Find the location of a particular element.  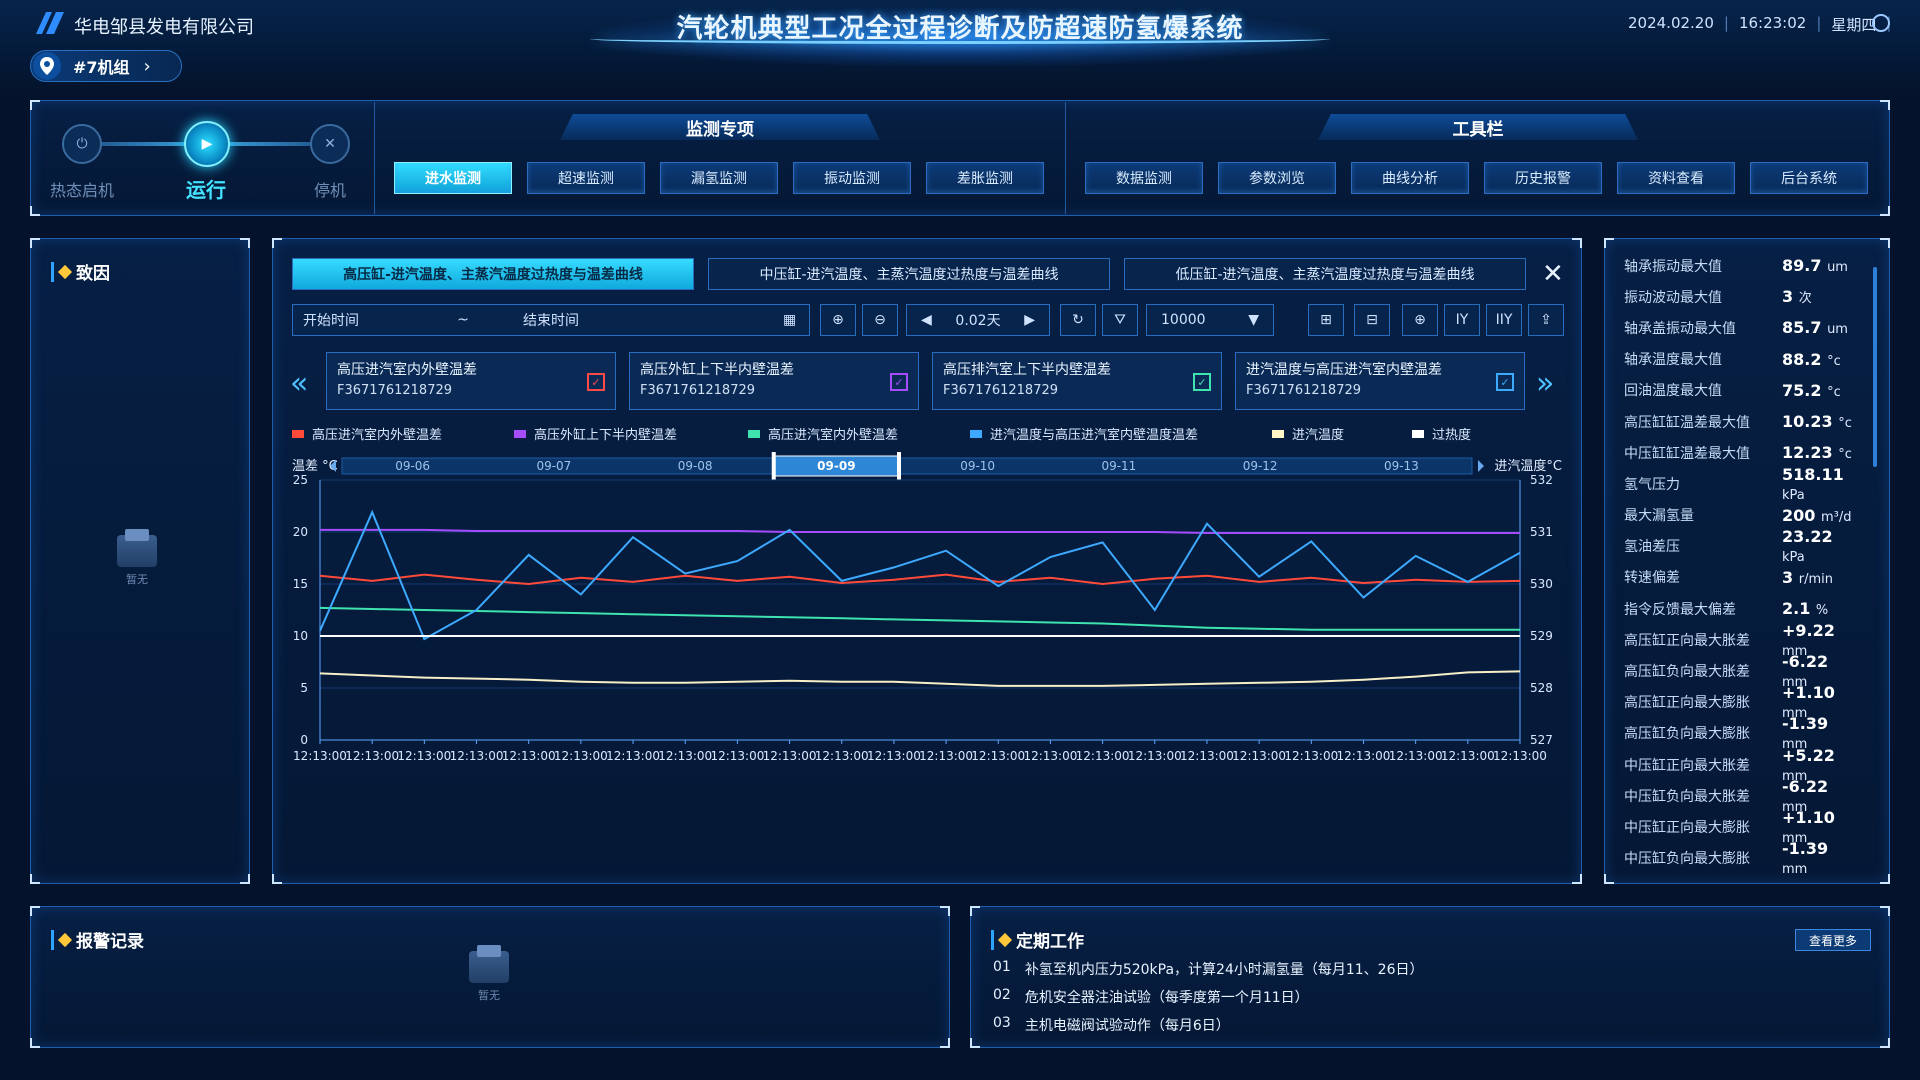

close-icon: ✕ is located at coordinates (1553, 274).